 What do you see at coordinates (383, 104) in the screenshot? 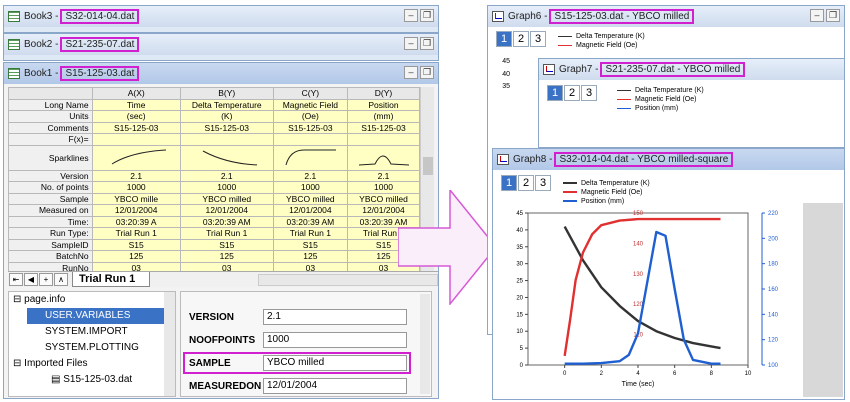
I see `label-cell: Position` at bounding box center [383, 104].